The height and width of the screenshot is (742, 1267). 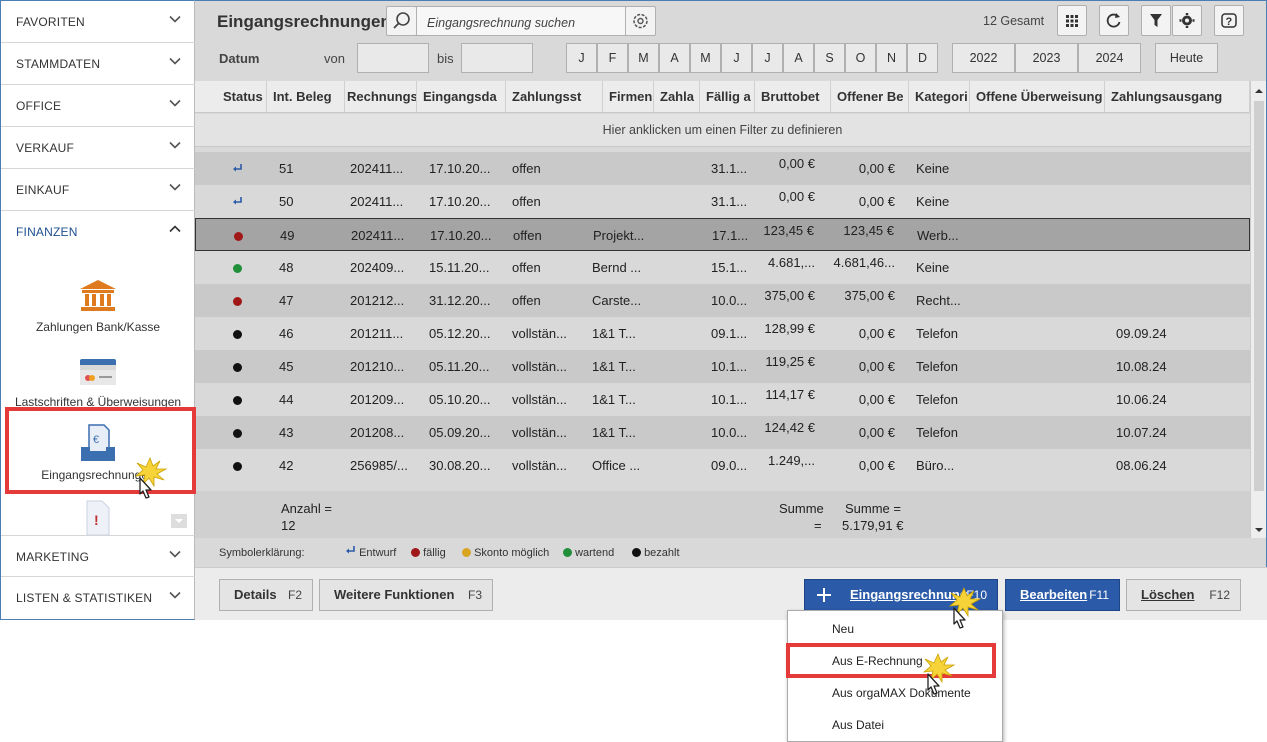 What do you see at coordinates (175, 103) in the screenshot?
I see `chevron-down-icon` at bounding box center [175, 103].